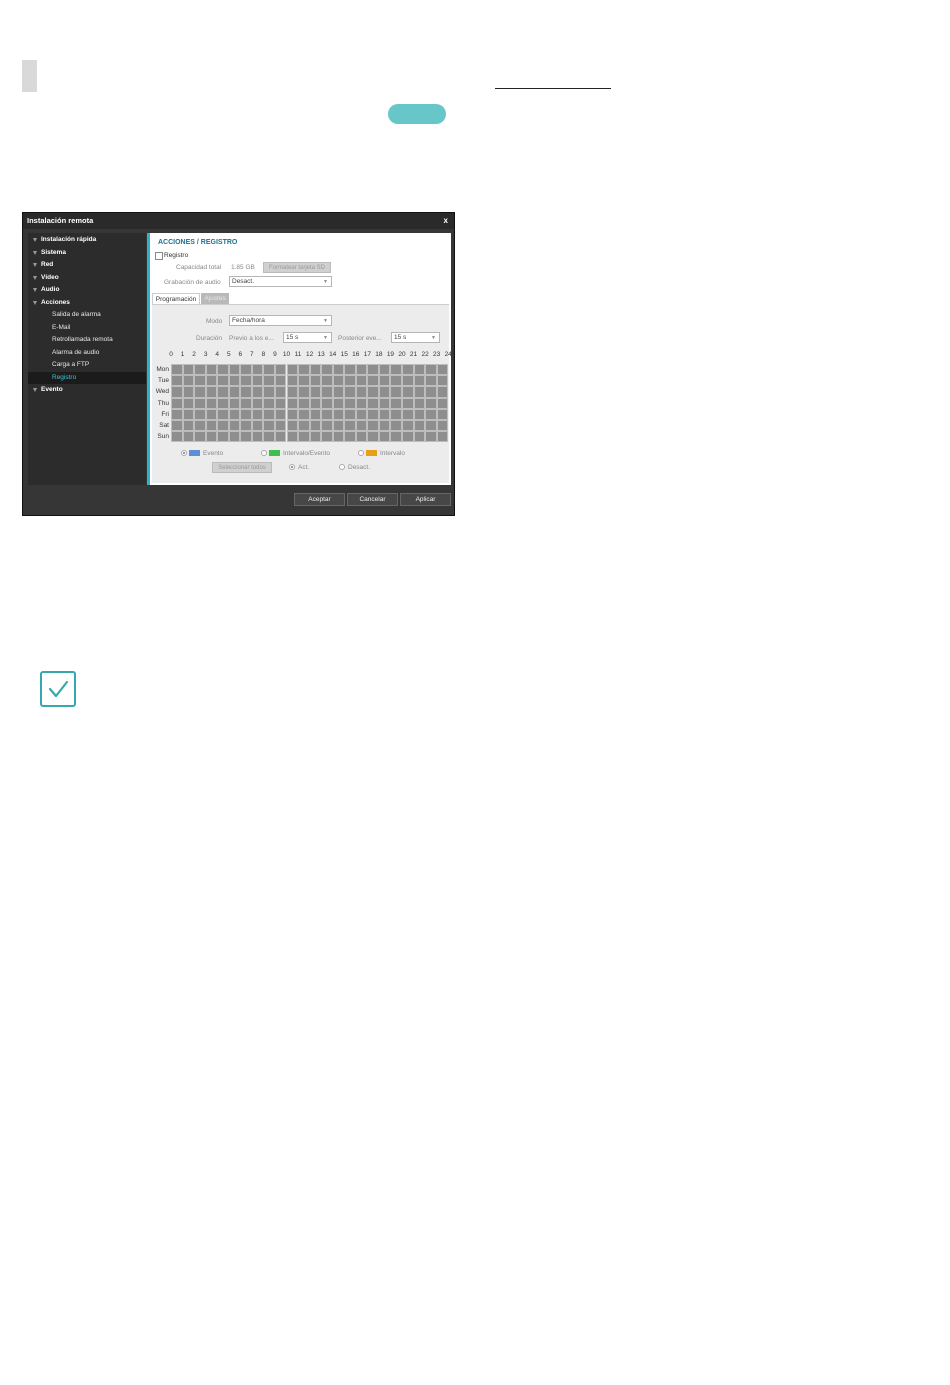 The width and height of the screenshot is (950, 1385). What do you see at coordinates (87, 377) in the screenshot?
I see `sidebar-item: Registro` at bounding box center [87, 377].